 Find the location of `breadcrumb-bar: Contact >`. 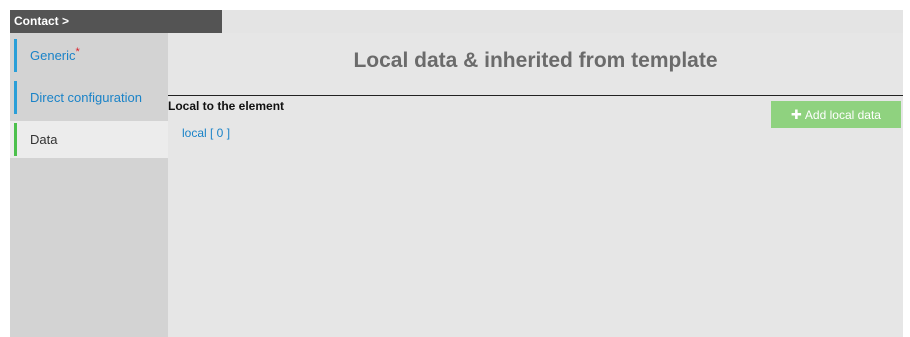

breadcrumb-bar: Contact > is located at coordinates (456, 21).